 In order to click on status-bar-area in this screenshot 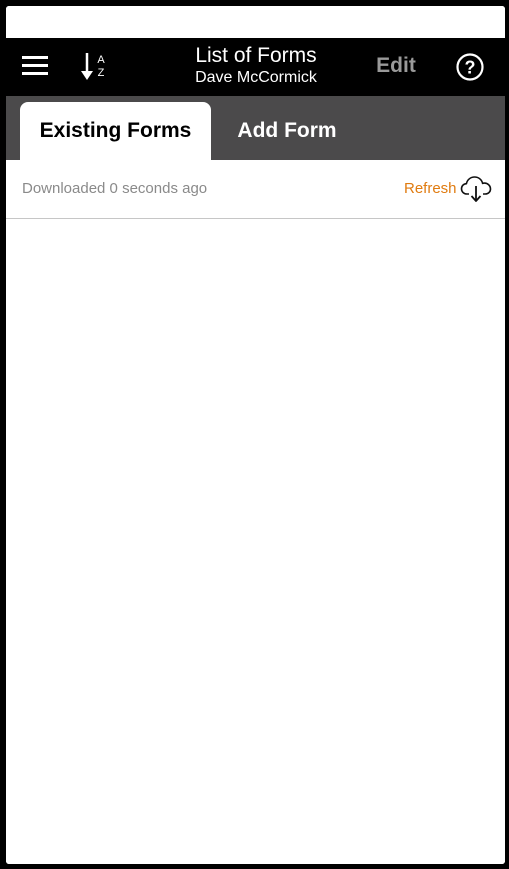, I will do `click(255, 22)`.